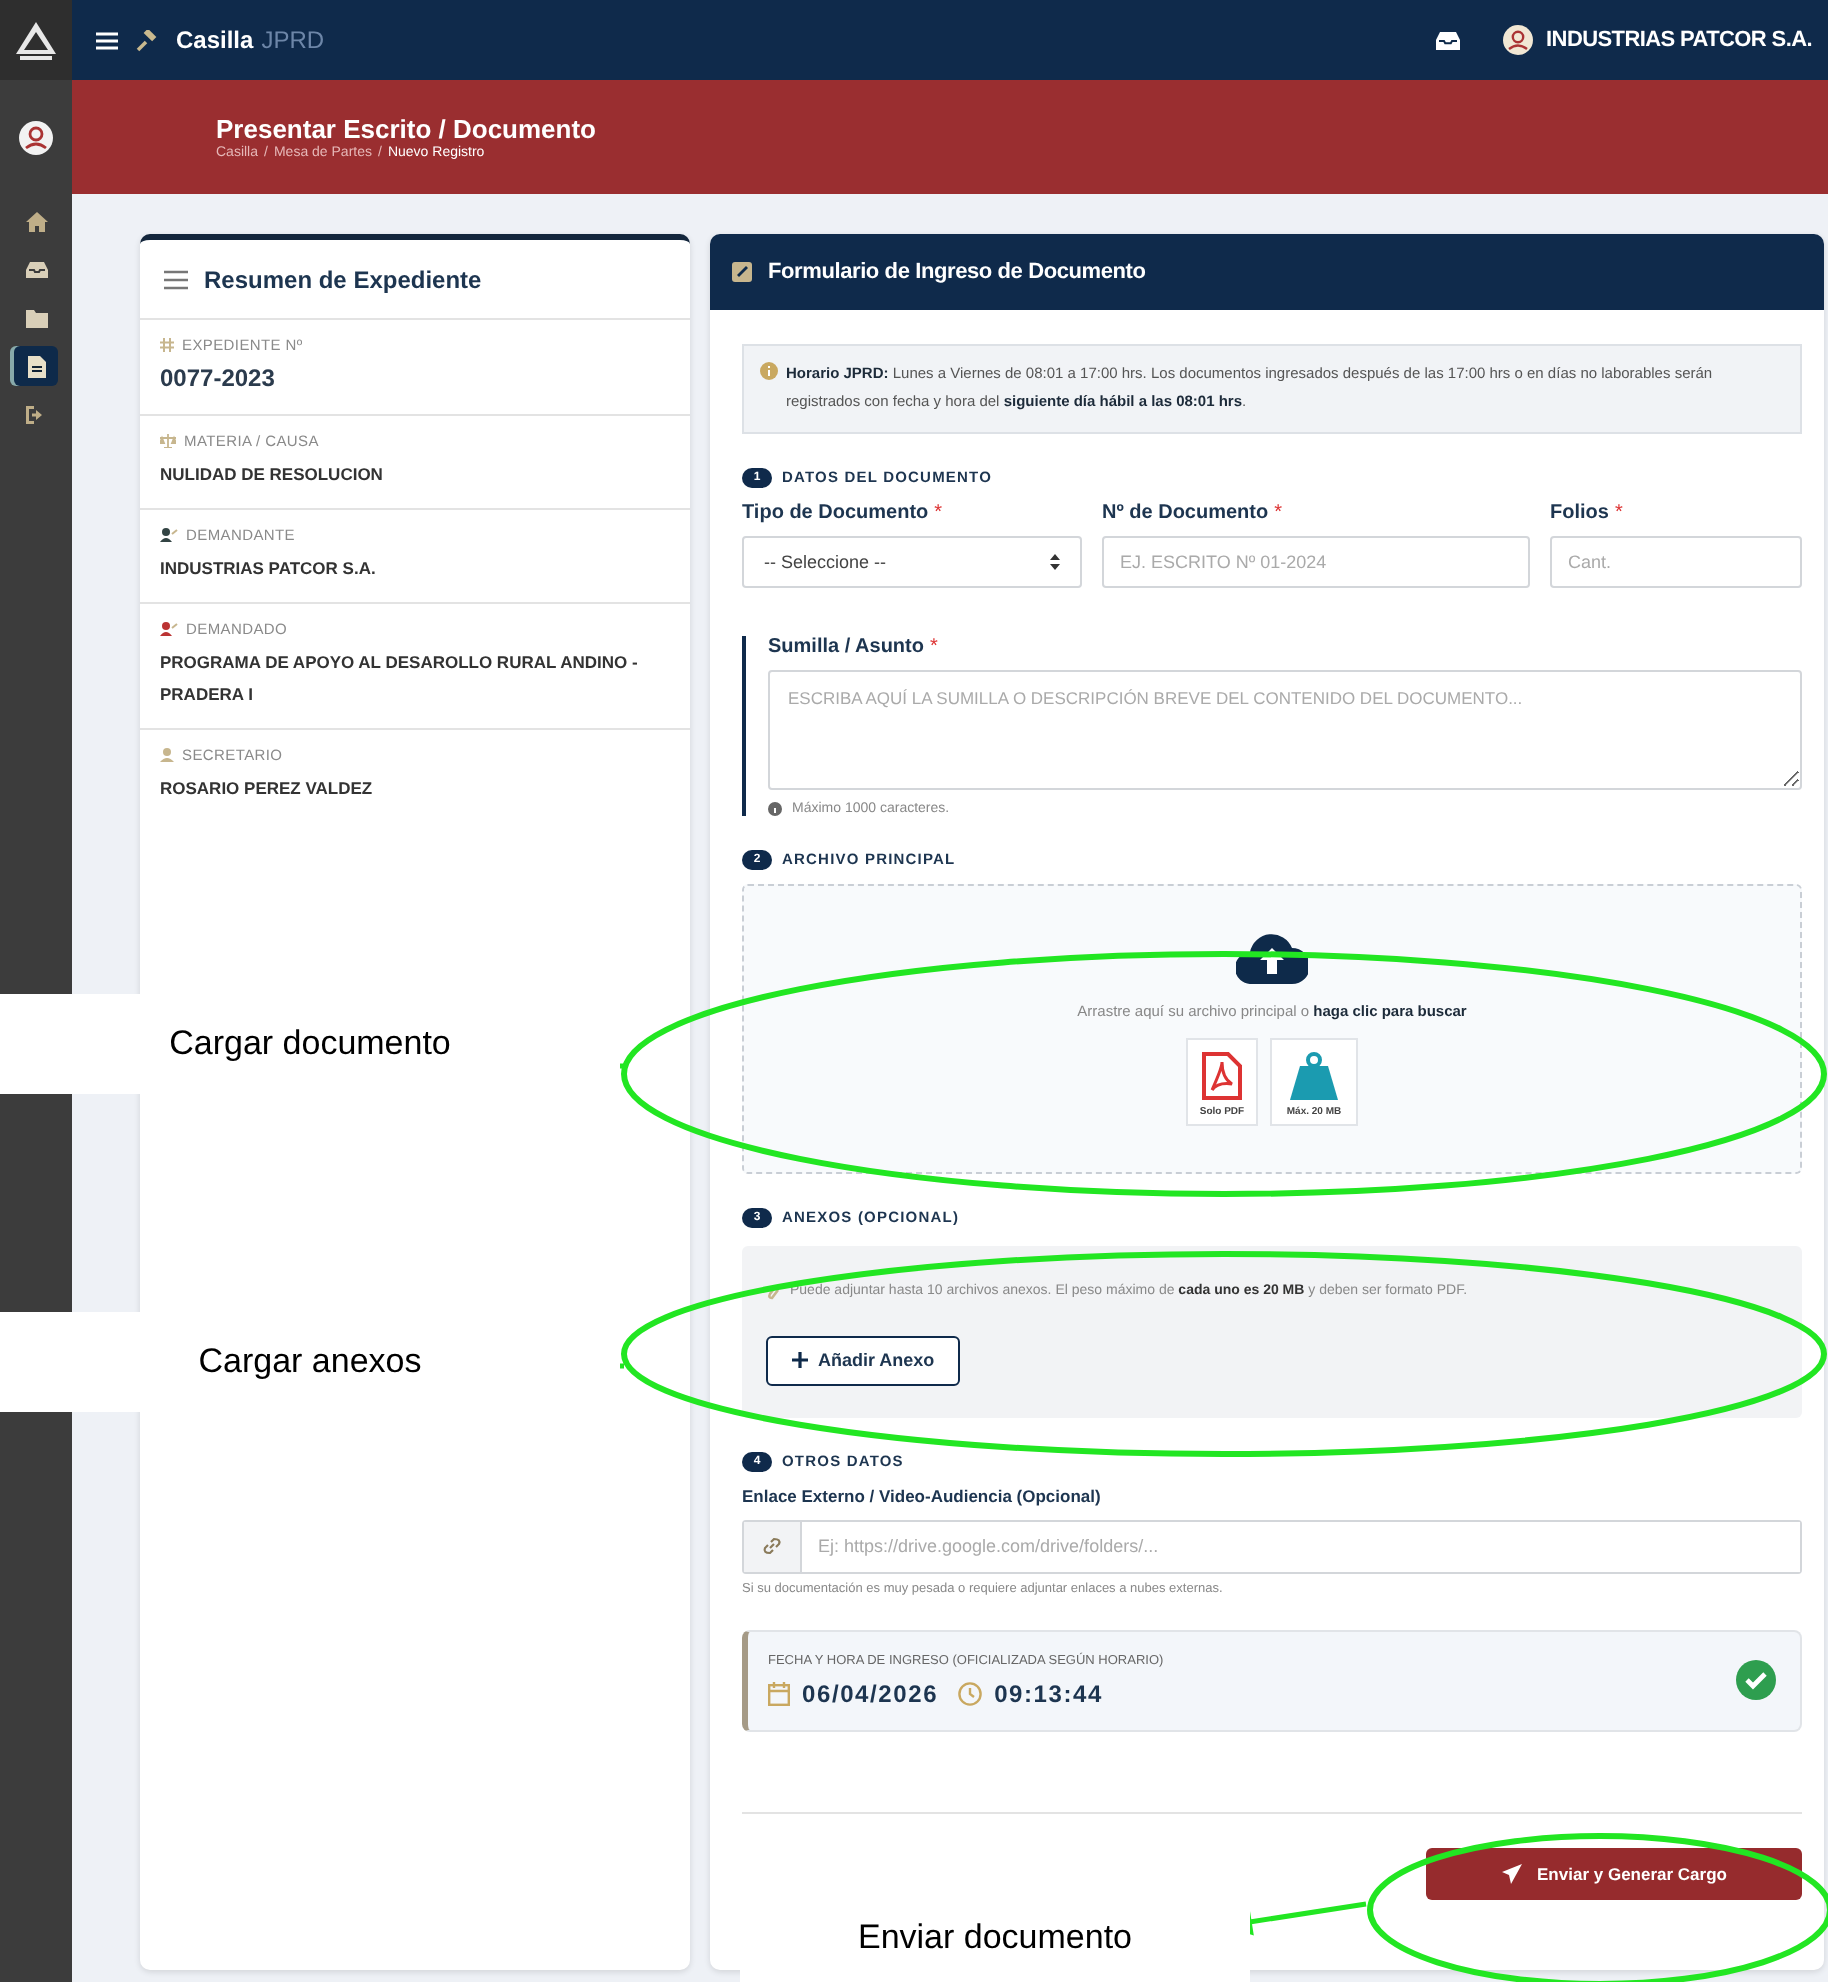 This screenshot has width=1828, height=1982. What do you see at coordinates (400, 679) in the screenshot?
I see `field-value: PROGRAMA DE APOYO AL DESAROLLO RURAL ANDINO - PRADERA I` at bounding box center [400, 679].